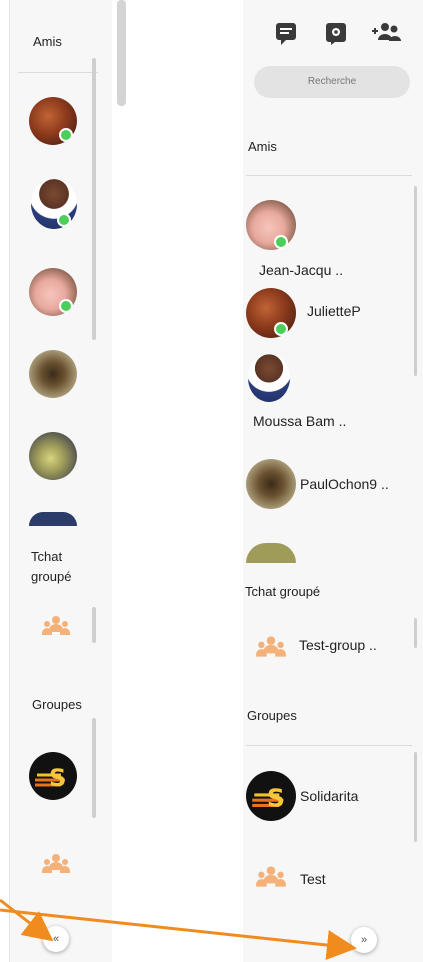 The width and height of the screenshot is (423, 962). What do you see at coordinates (336, 33) in the screenshot?
I see `settings-icon` at bounding box center [336, 33].